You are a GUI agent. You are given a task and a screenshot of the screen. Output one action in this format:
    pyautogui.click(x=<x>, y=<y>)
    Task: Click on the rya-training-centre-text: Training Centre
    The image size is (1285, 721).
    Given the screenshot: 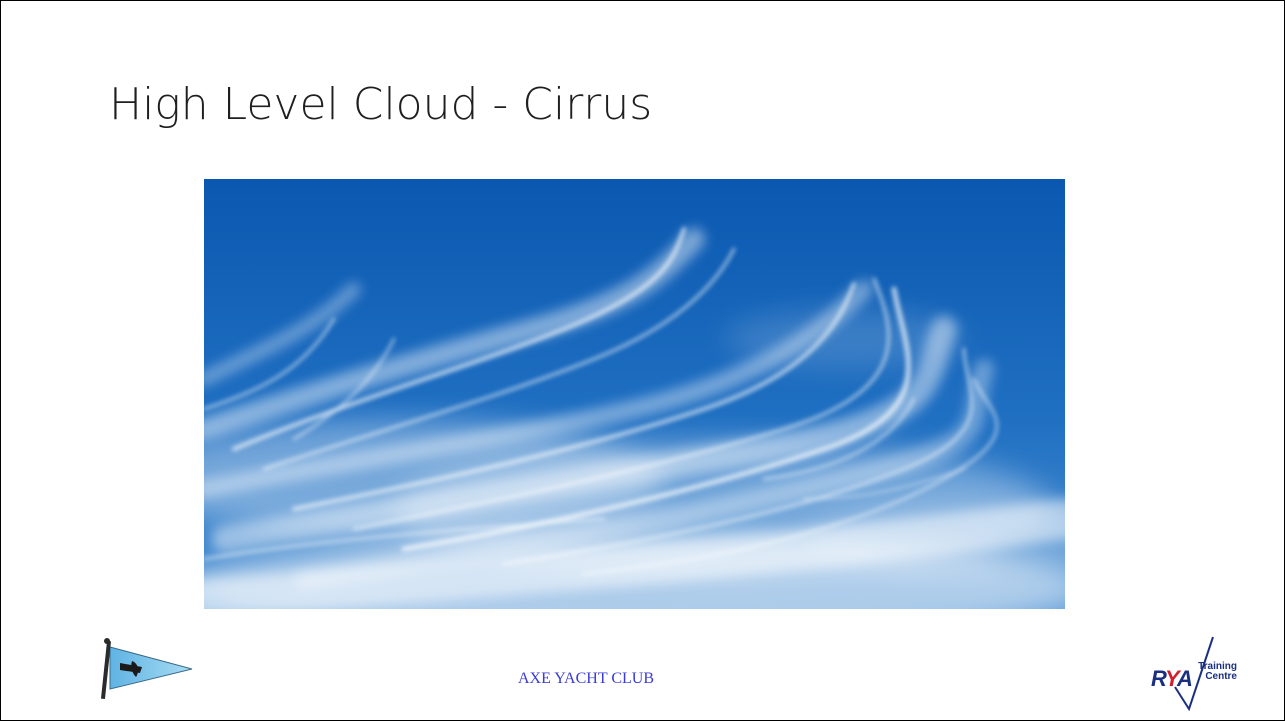 What is the action you would take?
    pyautogui.click(x=1213, y=672)
    